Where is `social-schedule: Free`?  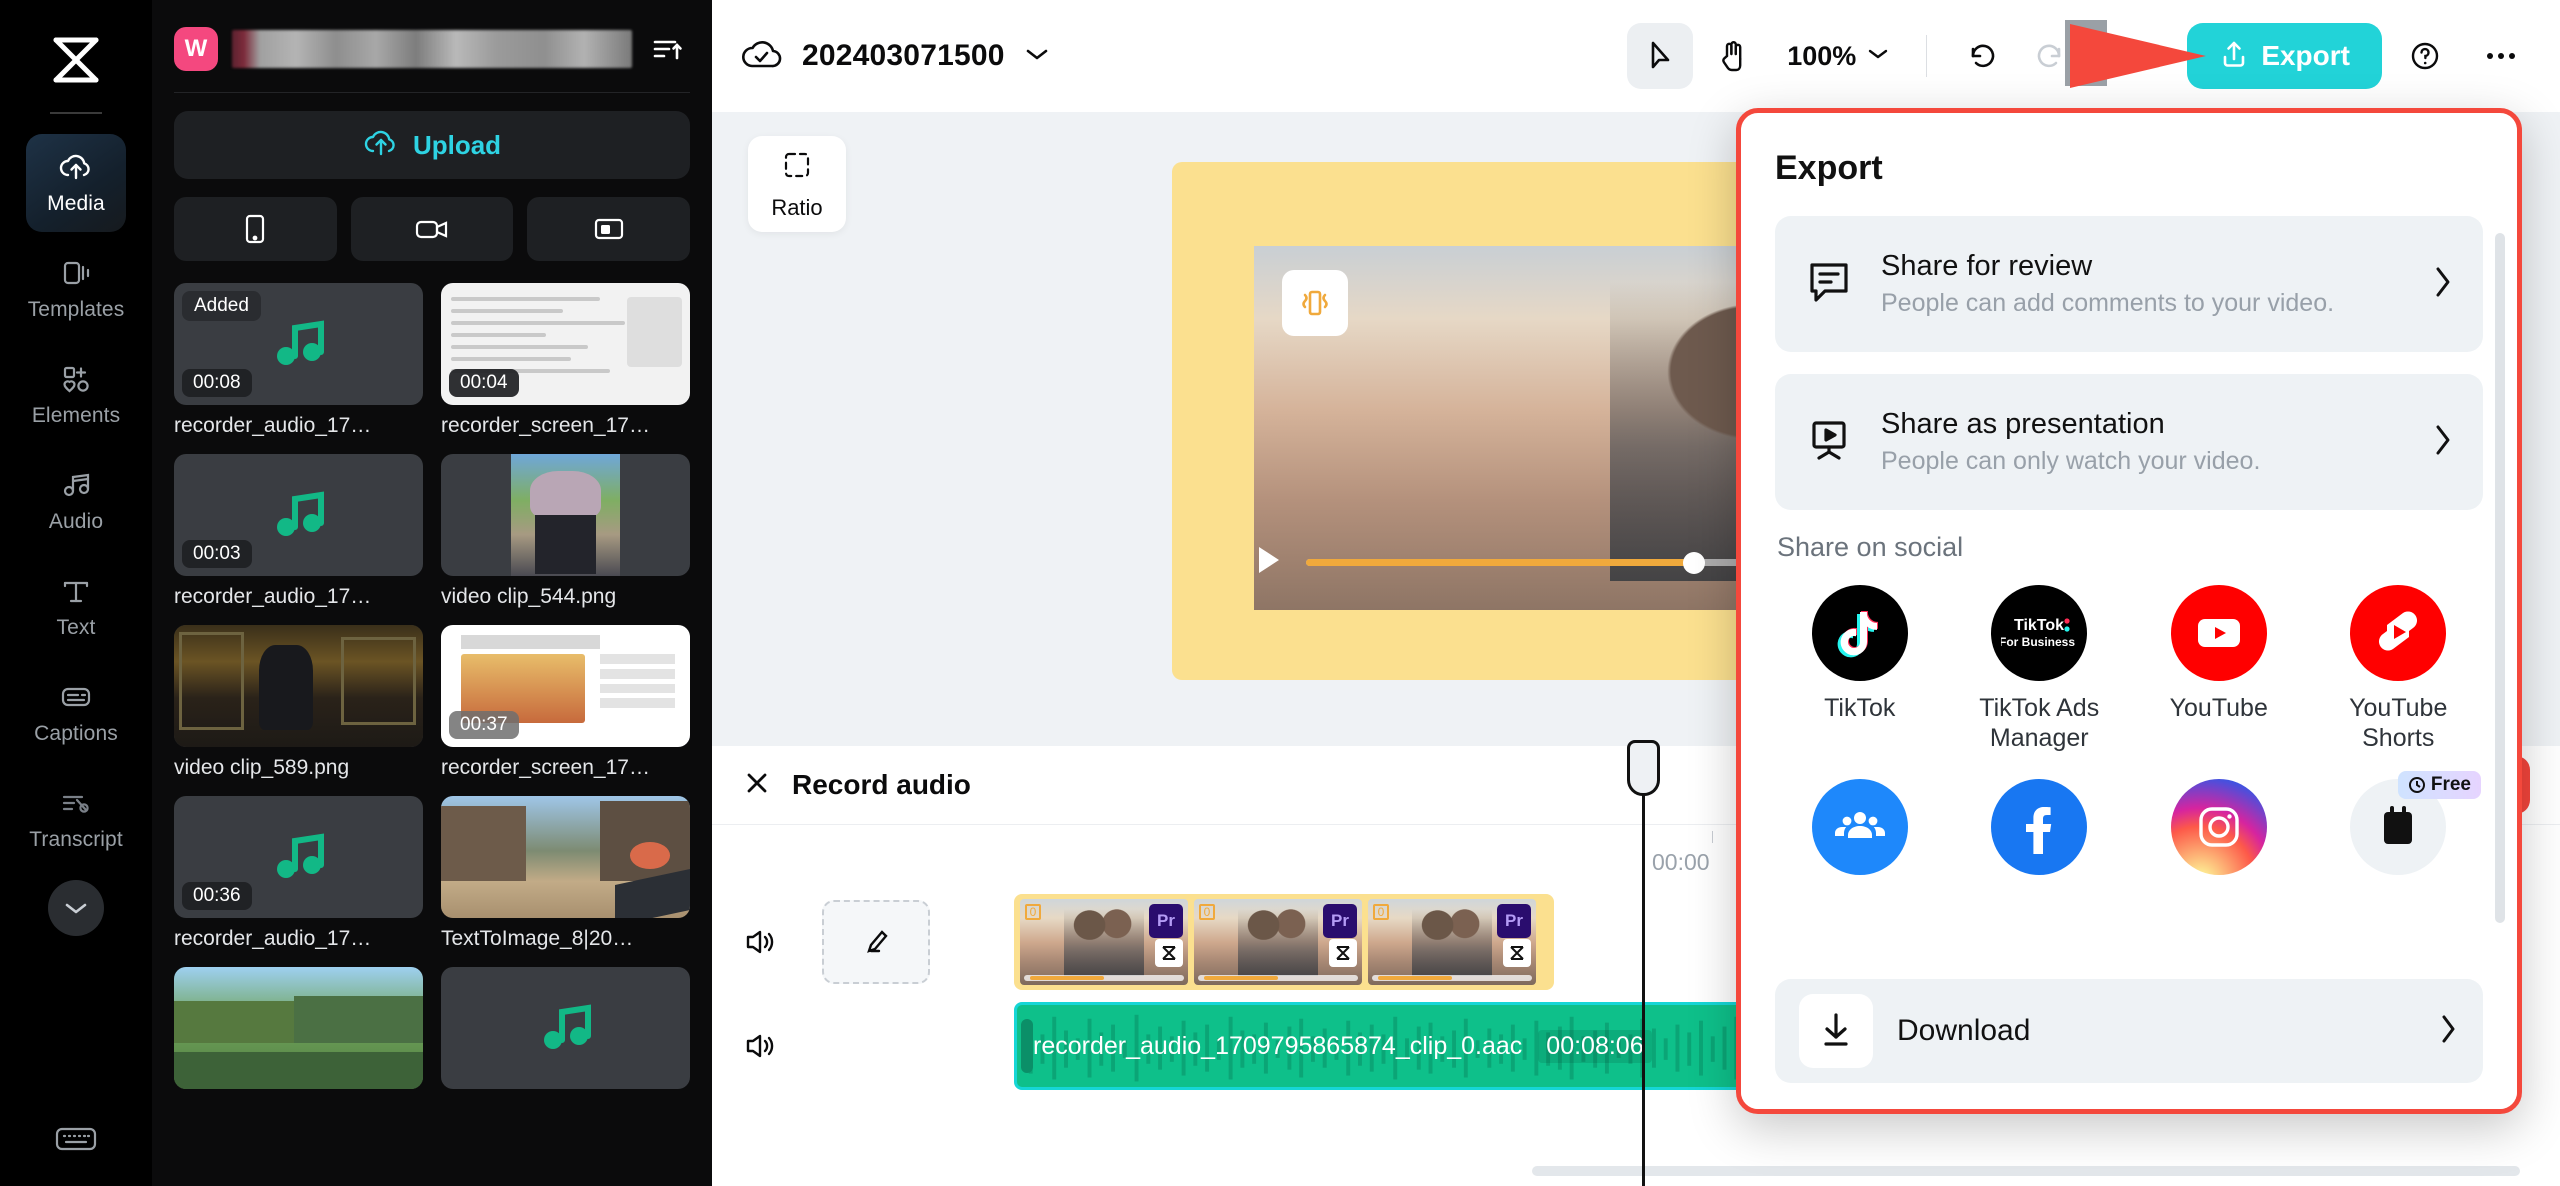 social-schedule: Free is located at coordinates (2399, 829).